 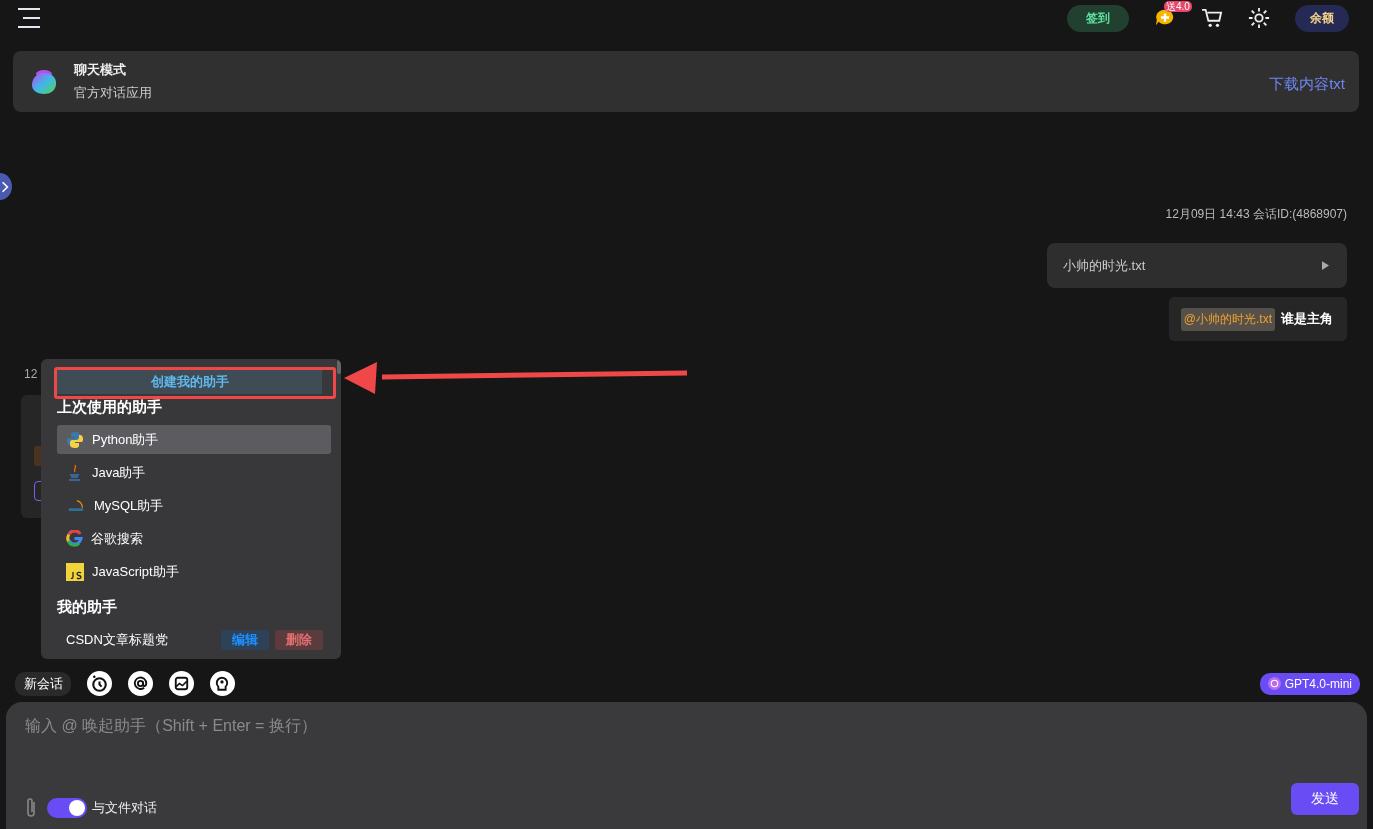 I want to click on play-icon, so click(x=1325, y=265).